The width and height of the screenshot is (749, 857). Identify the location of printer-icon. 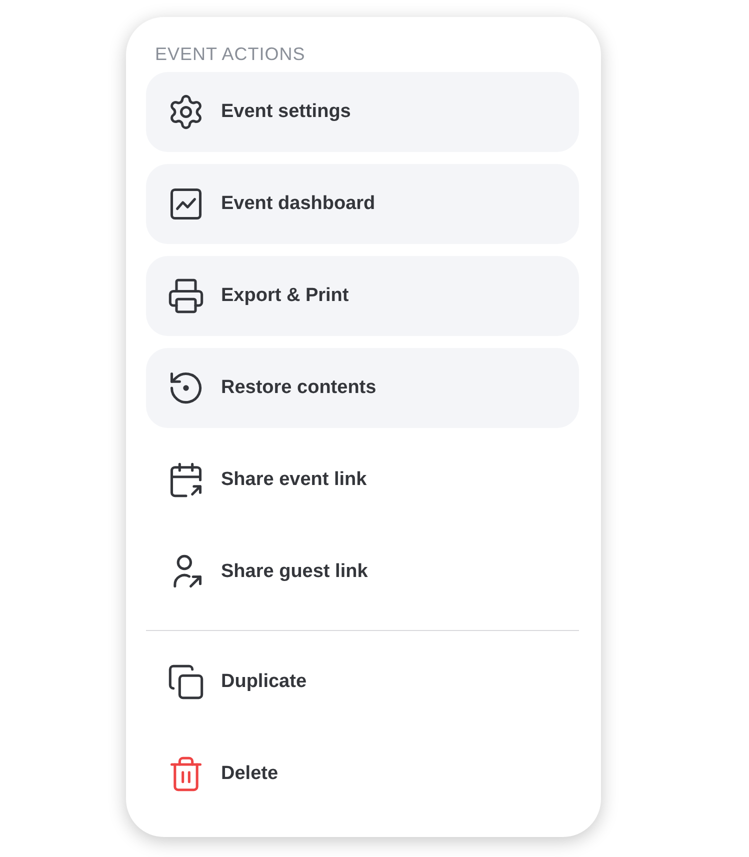
(186, 296).